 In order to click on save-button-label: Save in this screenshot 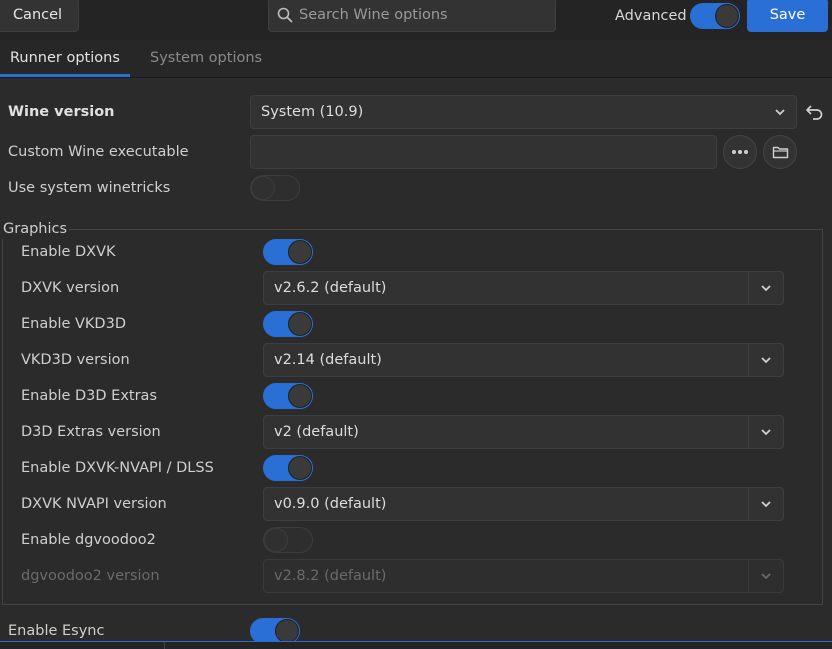, I will do `click(787, 15)`.